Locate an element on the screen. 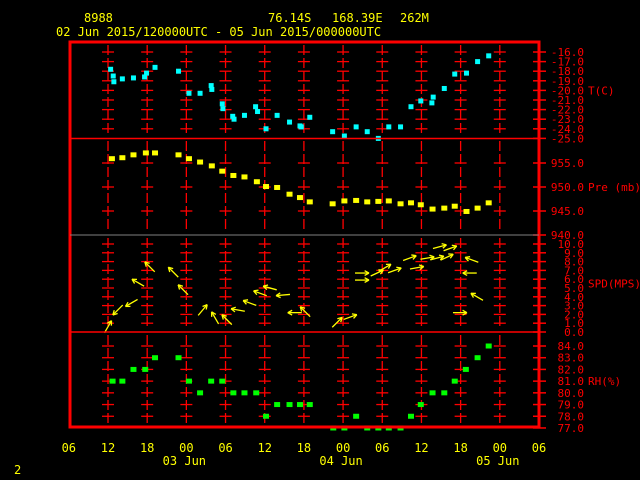  x-date-label: 03 Jun is located at coordinates (184, 461).